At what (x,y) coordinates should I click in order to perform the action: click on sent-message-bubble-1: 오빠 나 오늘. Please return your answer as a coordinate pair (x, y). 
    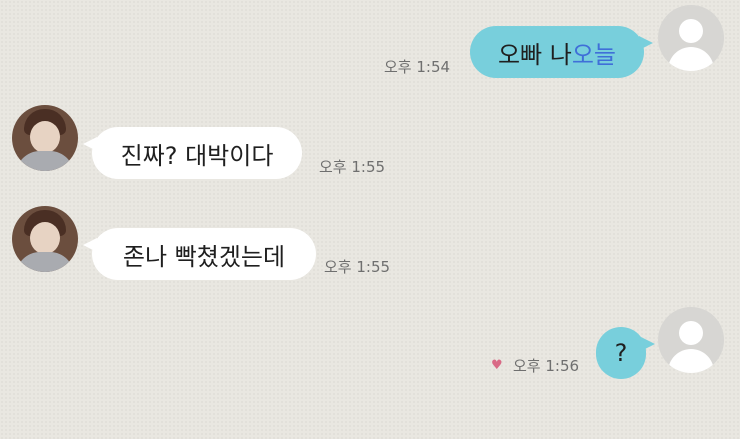
    Looking at the image, I should click on (561, 52).